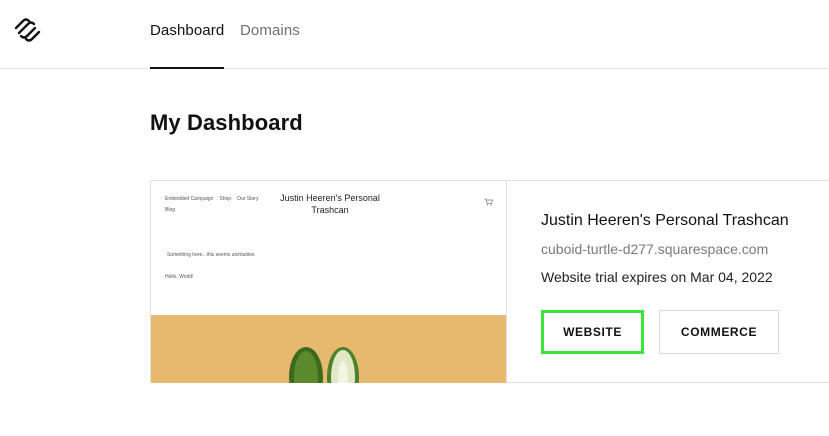  Describe the element at coordinates (270, 31) in the screenshot. I see `tab-domains: Domains` at that location.